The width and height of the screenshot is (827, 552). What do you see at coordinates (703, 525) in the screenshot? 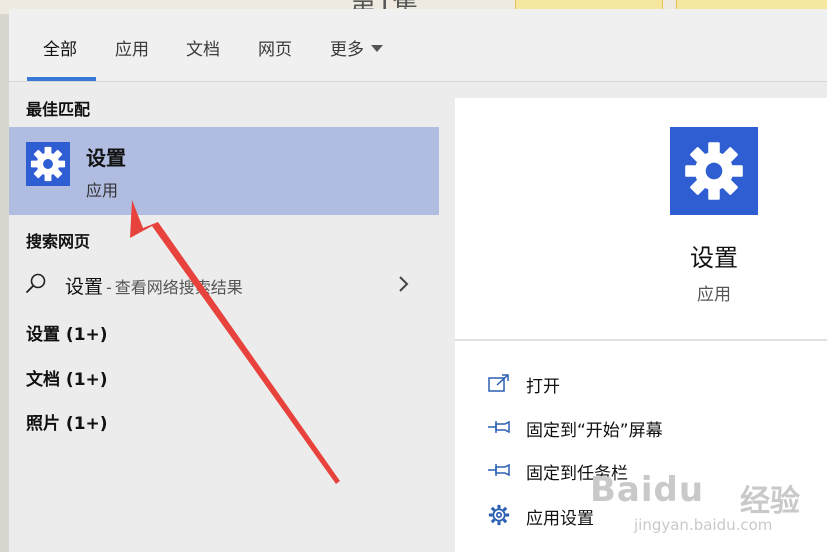
I see `watermark-url: jingyan.baidu.com` at bounding box center [703, 525].